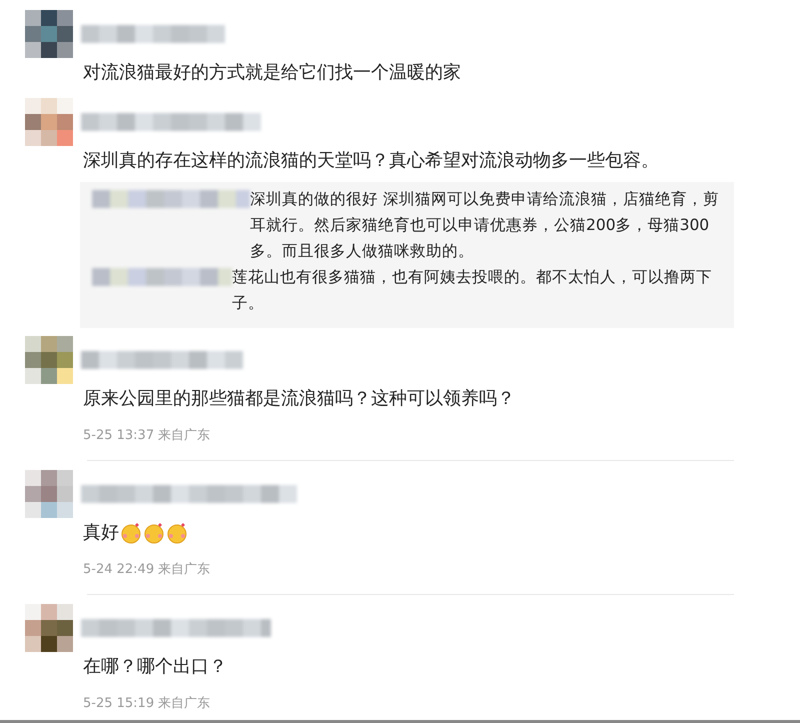  What do you see at coordinates (101, 533) in the screenshot?
I see `comment-text: 真好` at bounding box center [101, 533].